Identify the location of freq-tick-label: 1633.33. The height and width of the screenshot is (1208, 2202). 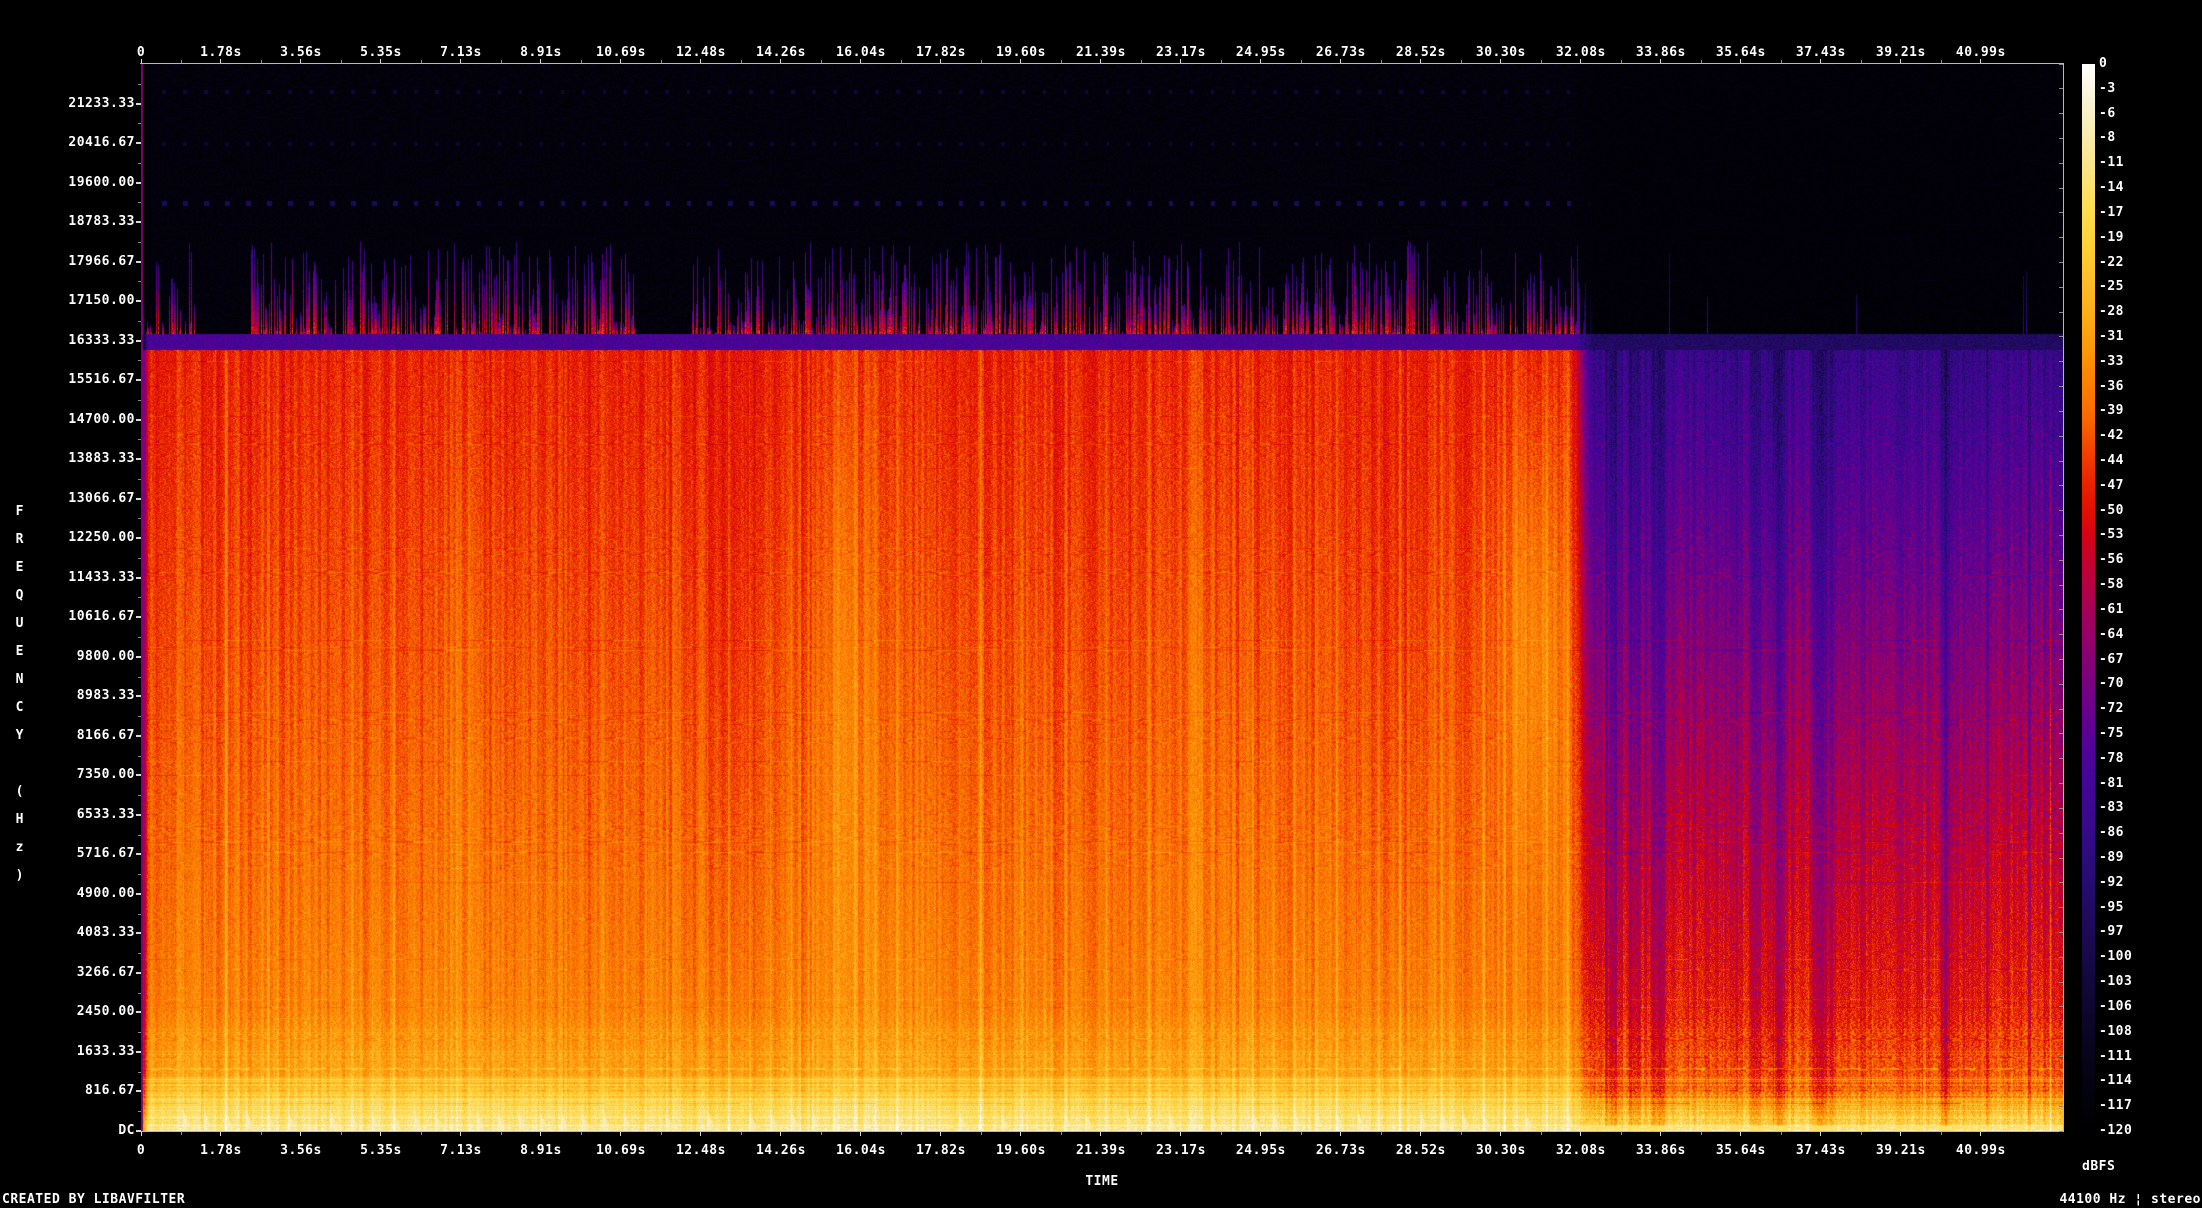
(105, 1051).